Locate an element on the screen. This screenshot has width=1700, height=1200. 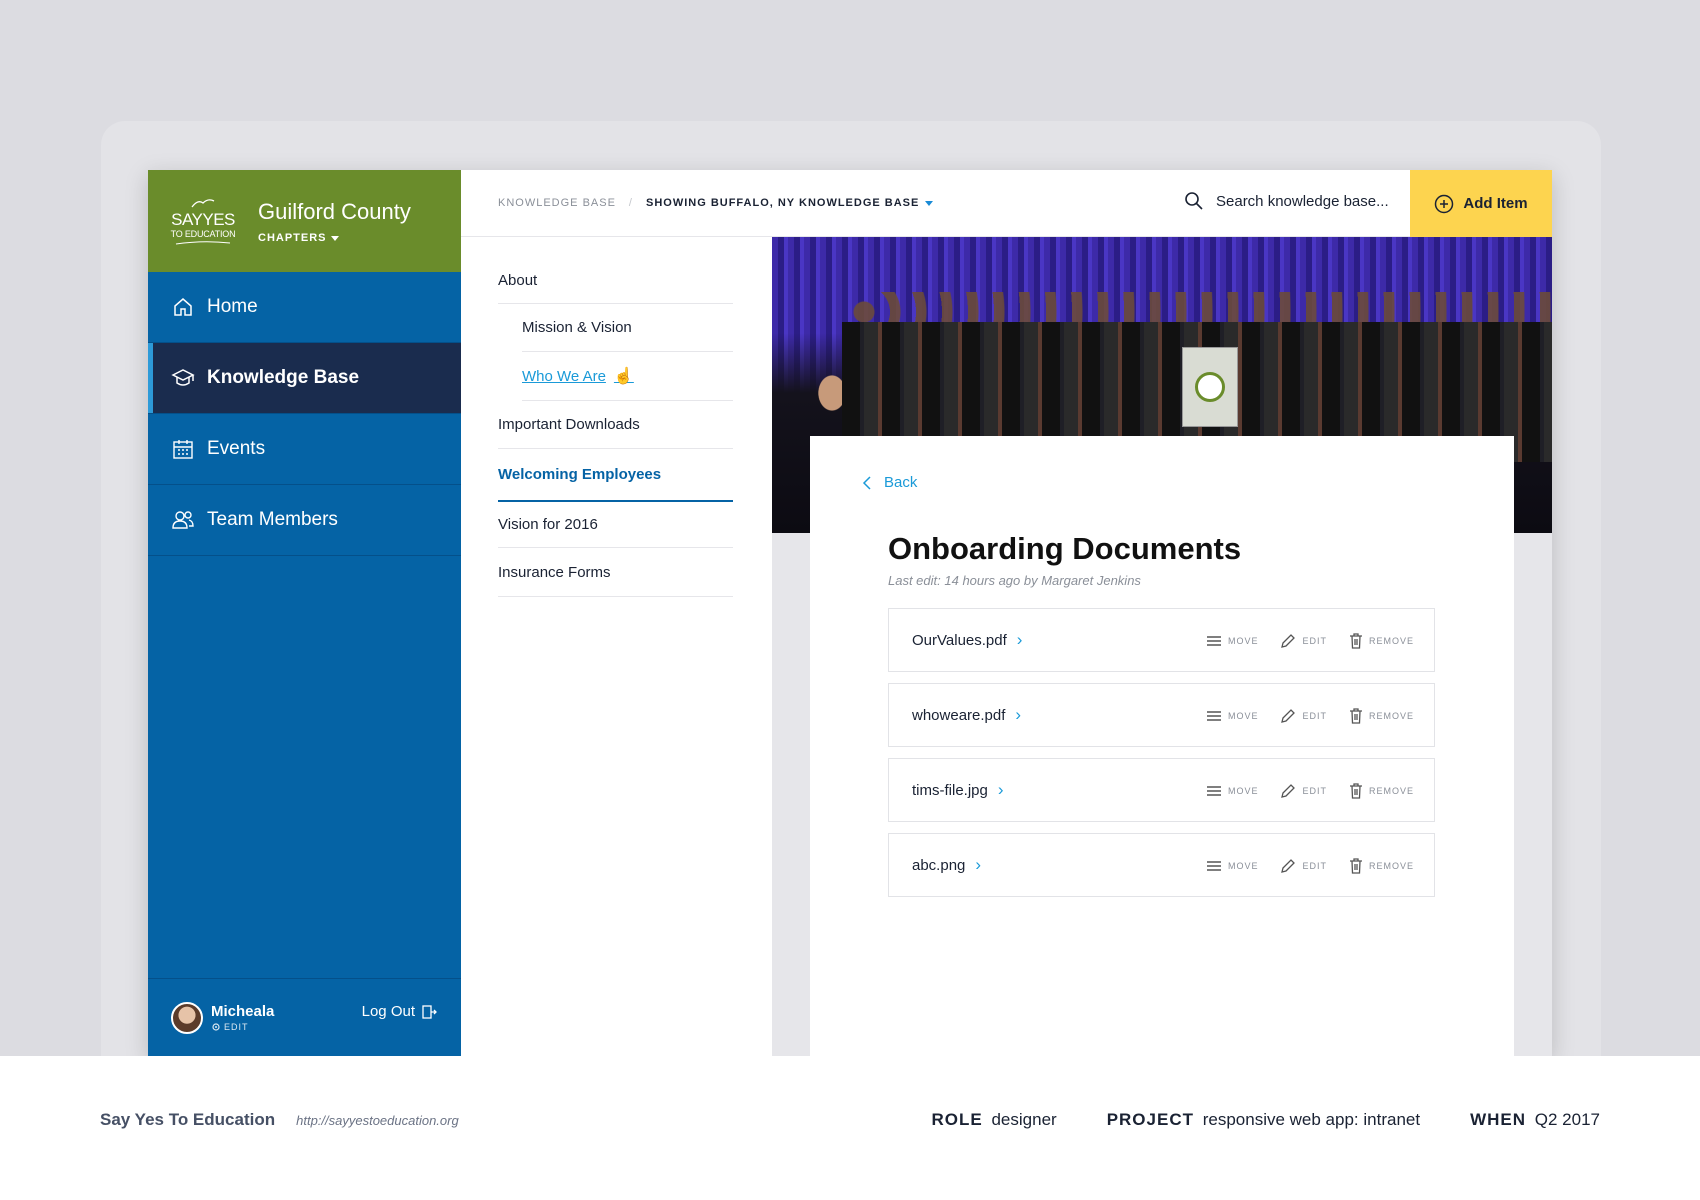
role-label: ROLE is located at coordinates (957, 1119).